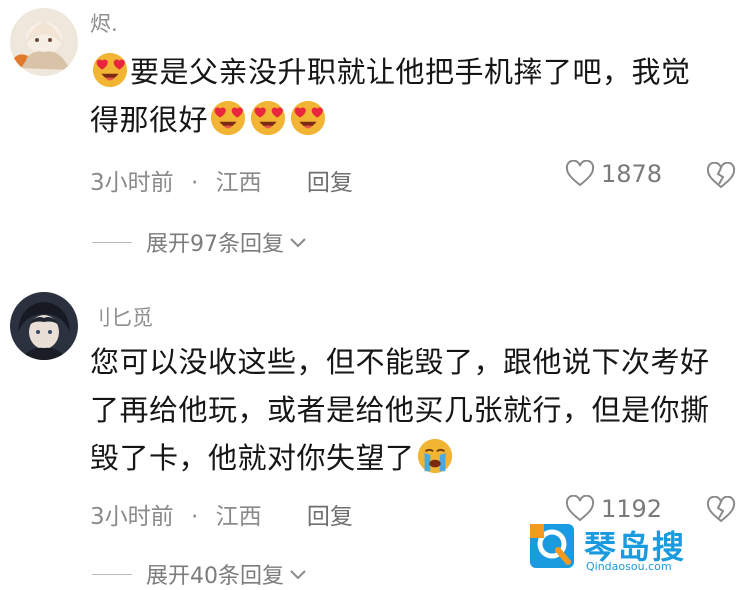  I want to click on comment-text-line-1: 您可以没收这些，但不能毁了，跟他说下次考好, so click(400, 362).